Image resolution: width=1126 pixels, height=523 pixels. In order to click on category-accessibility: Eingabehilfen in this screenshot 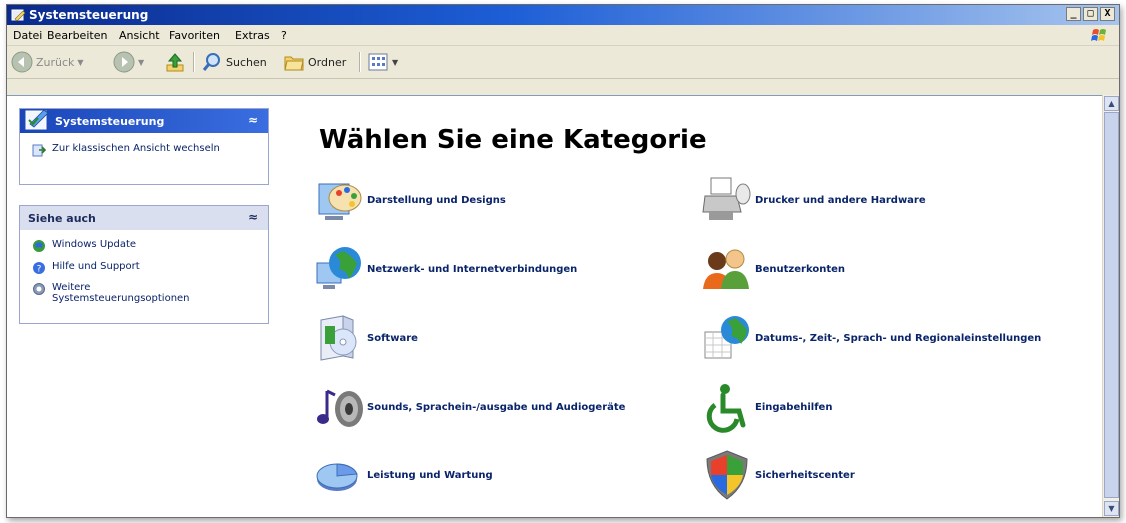, I will do `click(766, 407)`.